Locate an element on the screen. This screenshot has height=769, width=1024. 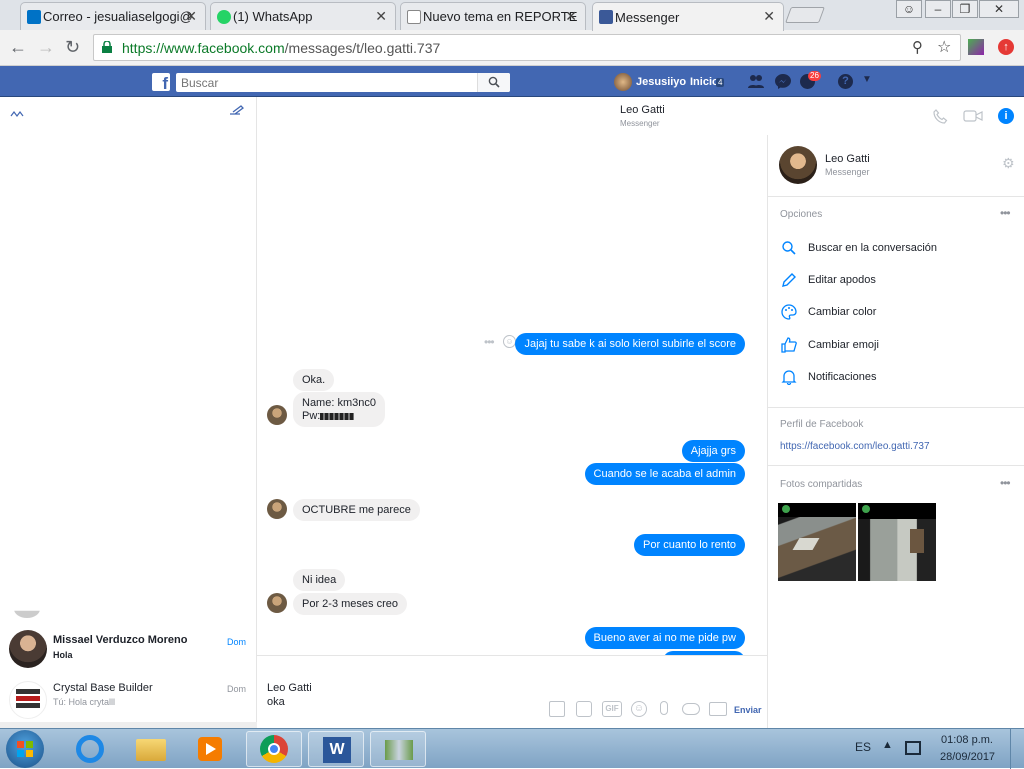
settings-icon is located at coordinates (17, 111).